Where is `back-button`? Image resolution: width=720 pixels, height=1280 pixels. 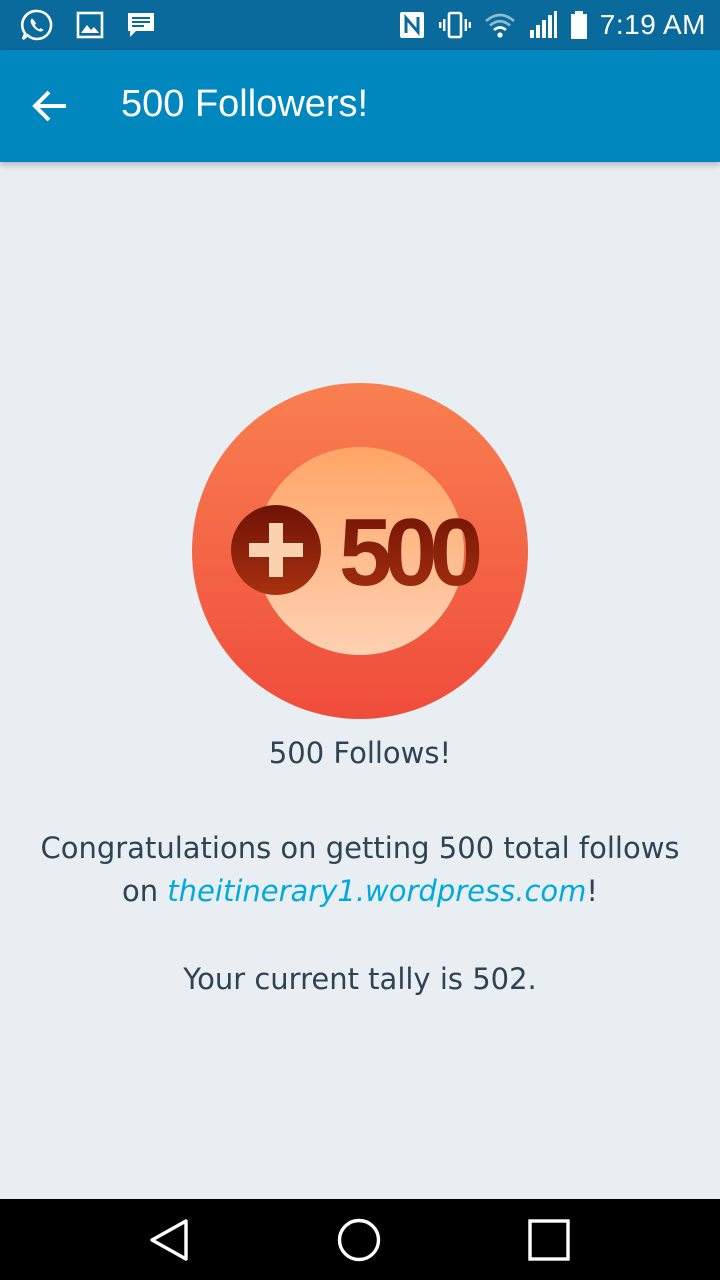
back-button is located at coordinates (50, 106).